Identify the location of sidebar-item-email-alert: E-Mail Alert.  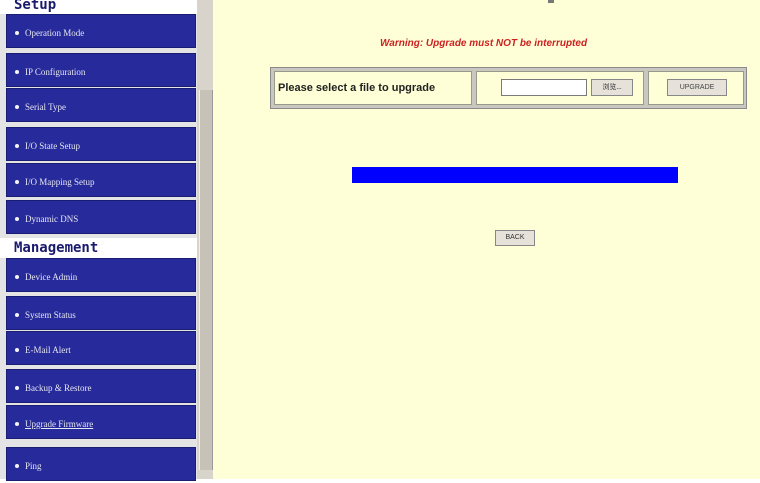
(101, 348).